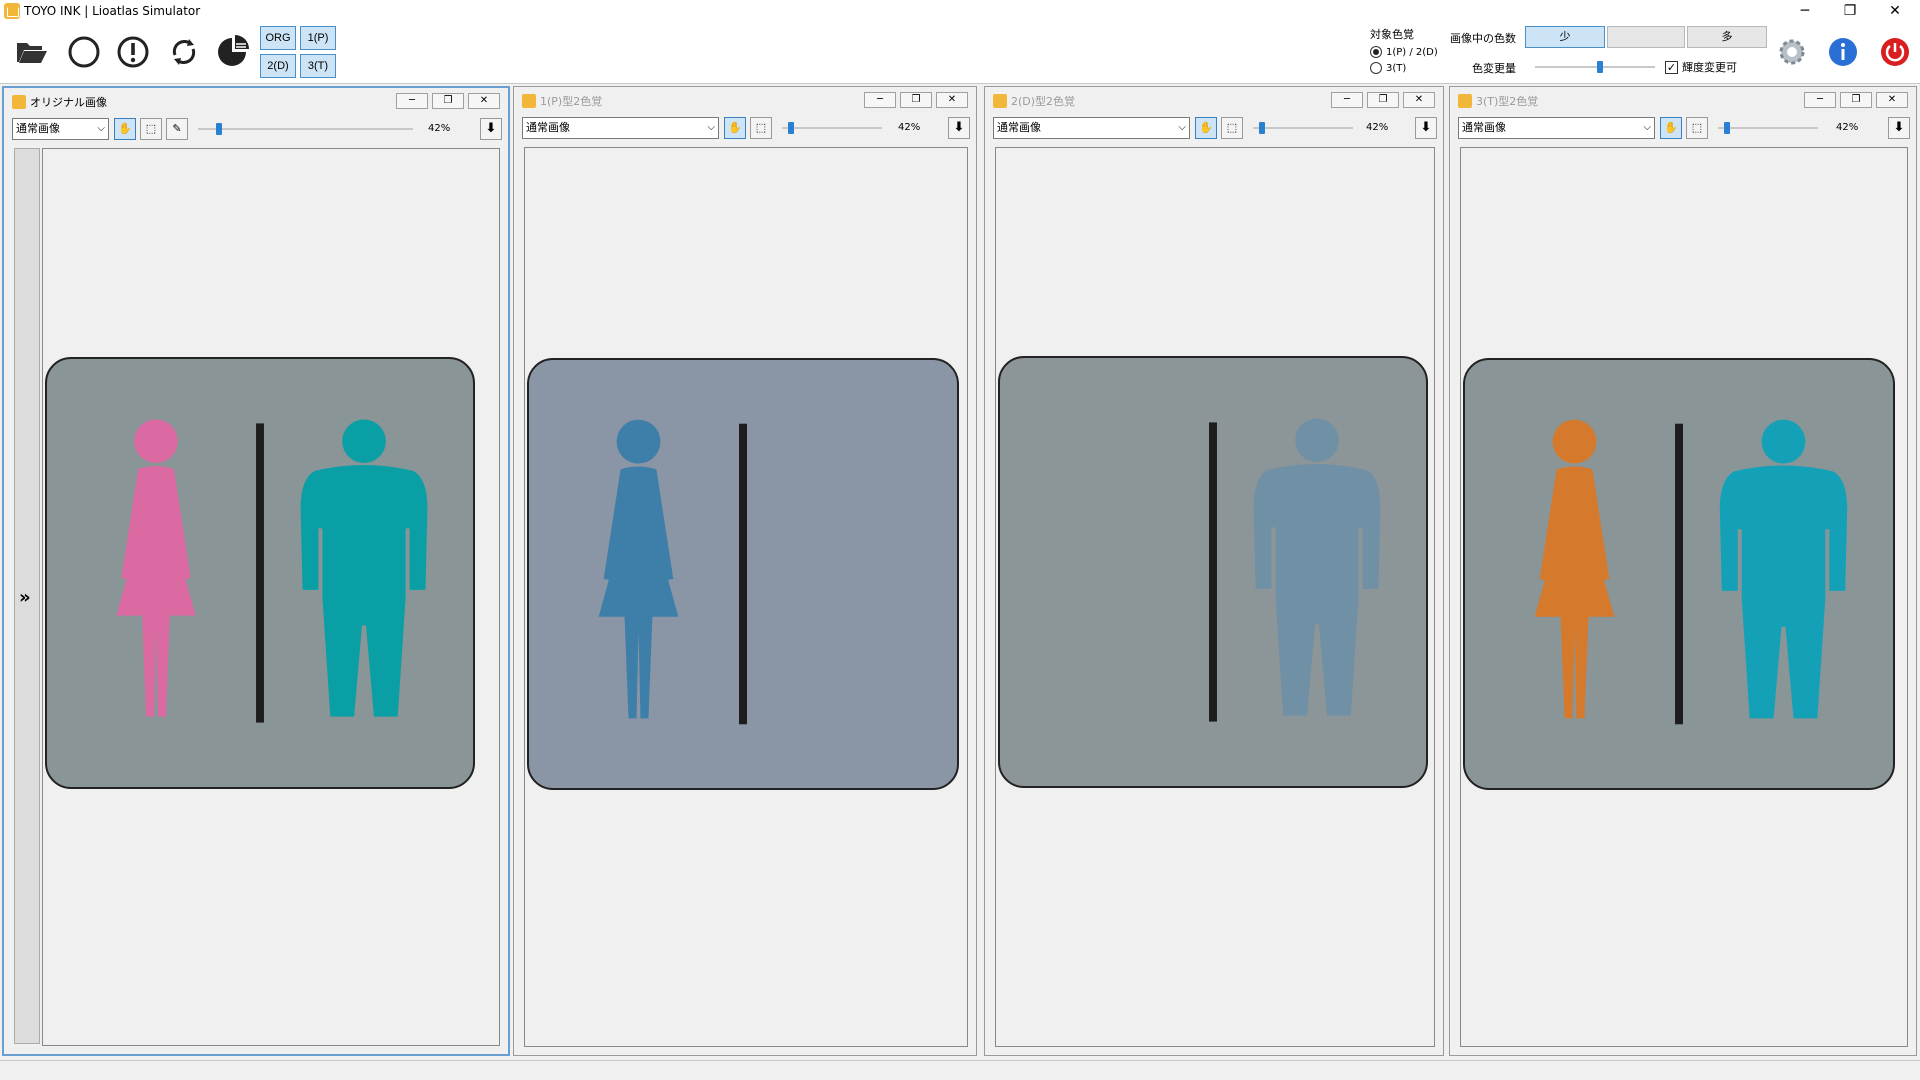 The height and width of the screenshot is (1080, 1920). I want to click on panel-title: 3(T)型2色覚, so click(1507, 101).